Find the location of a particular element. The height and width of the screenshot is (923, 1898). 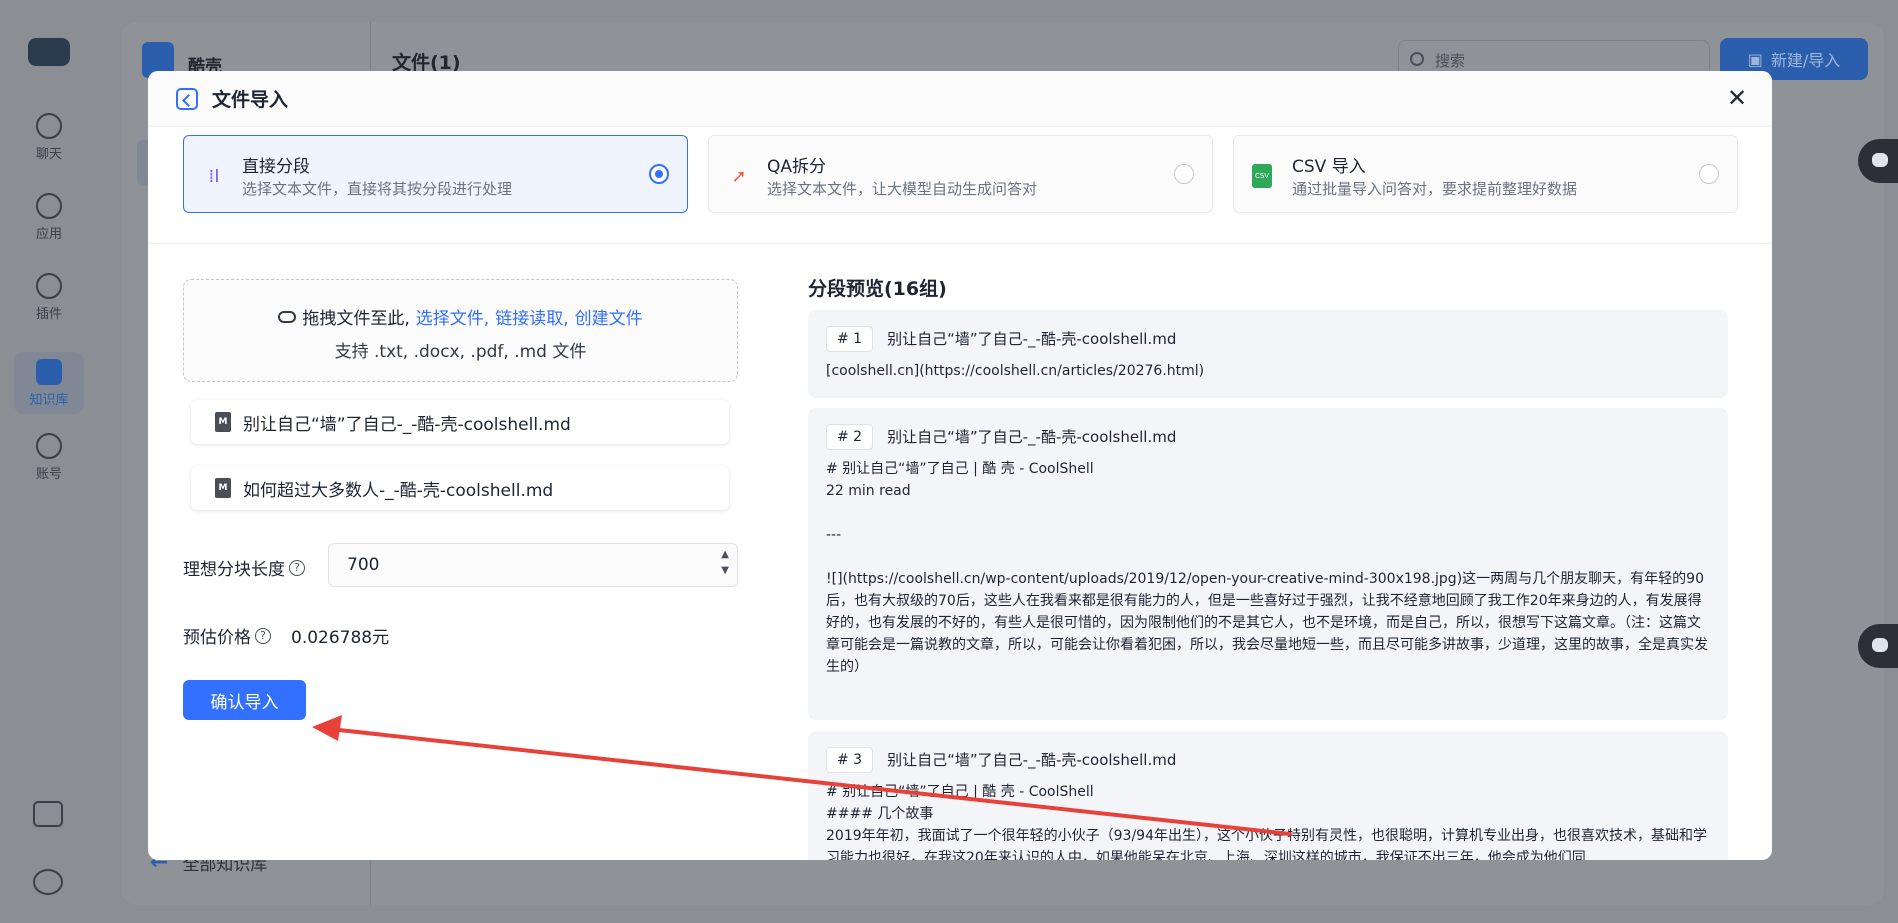

chunk-index: # 2 is located at coordinates (850, 437).